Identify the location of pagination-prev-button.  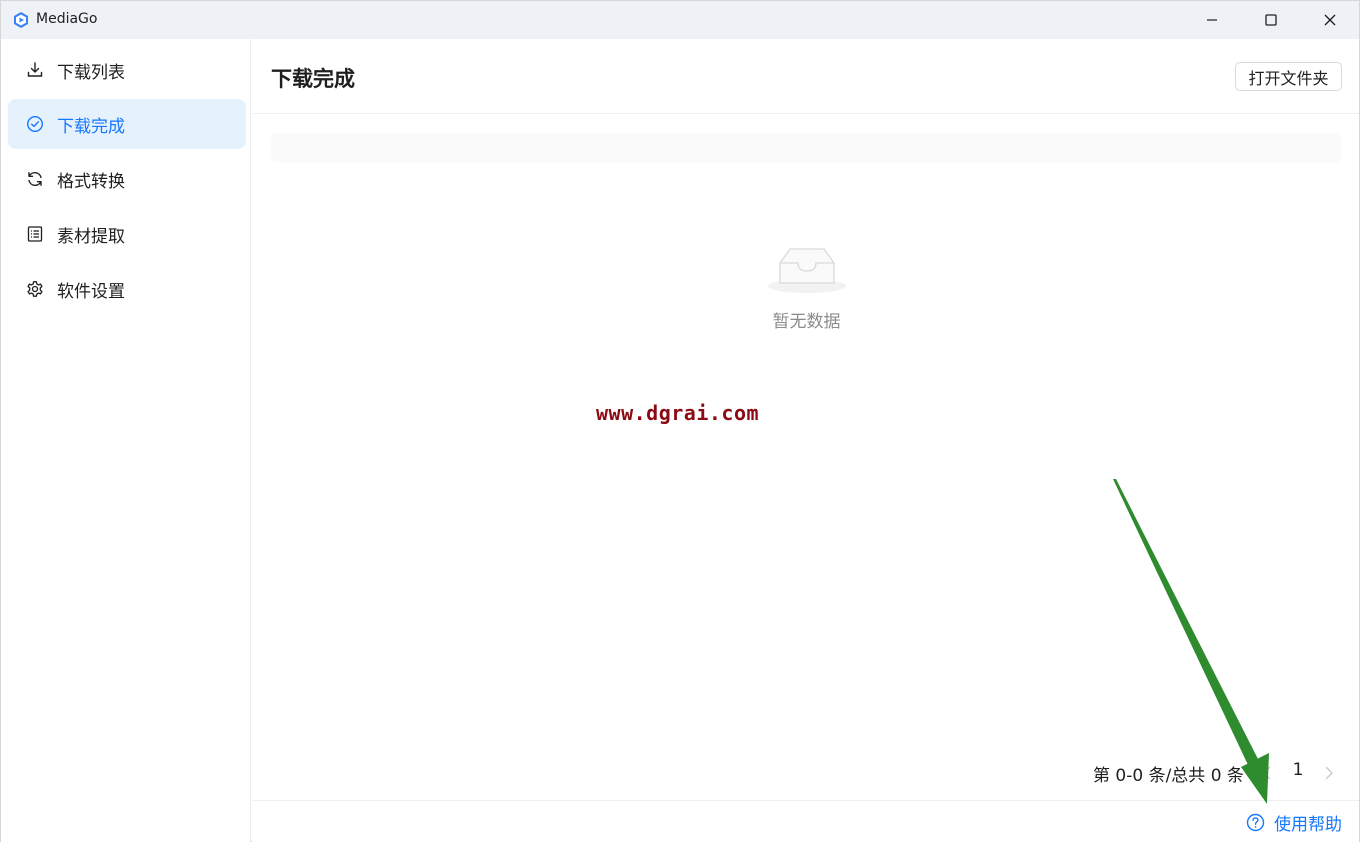
(1267, 773).